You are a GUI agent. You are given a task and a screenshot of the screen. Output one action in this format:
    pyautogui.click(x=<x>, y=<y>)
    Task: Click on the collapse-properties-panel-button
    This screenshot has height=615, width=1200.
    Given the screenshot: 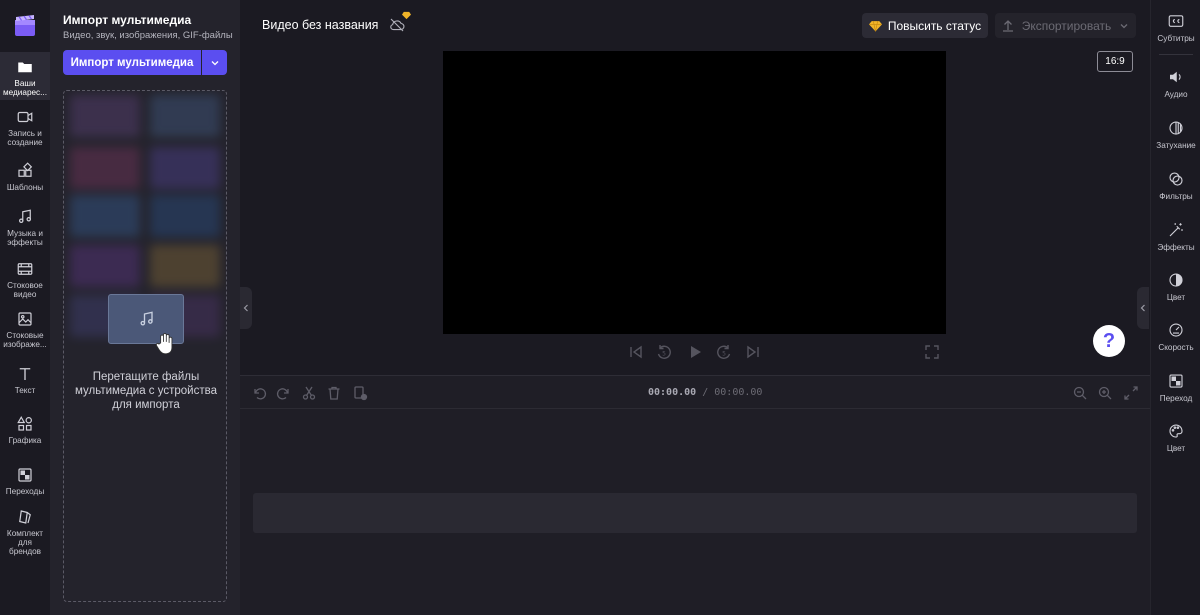 What is the action you would take?
    pyautogui.click(x=1143, y=308)
    